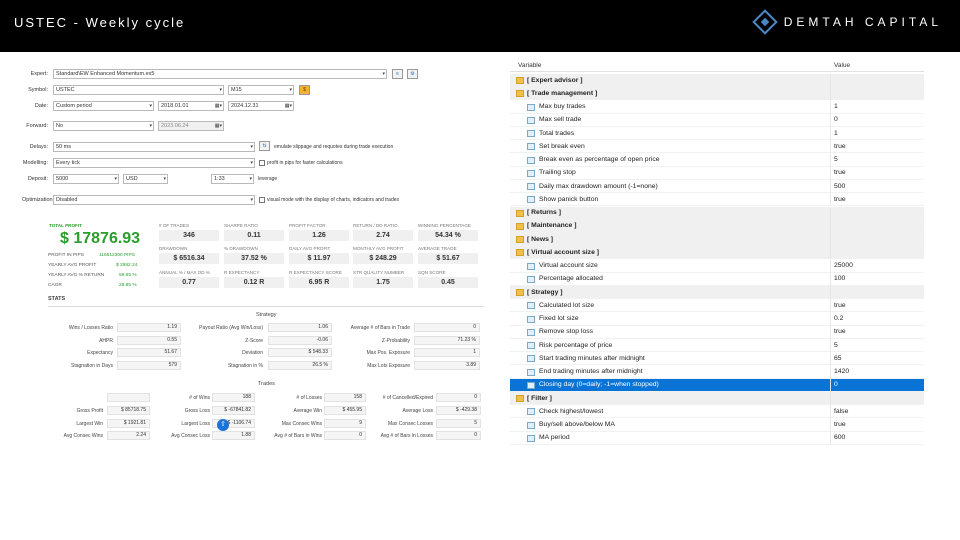 The height and width of the screenshot is (540, 960). What do you see at coordinates (717, 332) in the screenshot?
I see `param-row: Remove stop loss true` at bounding box center [717, 332].